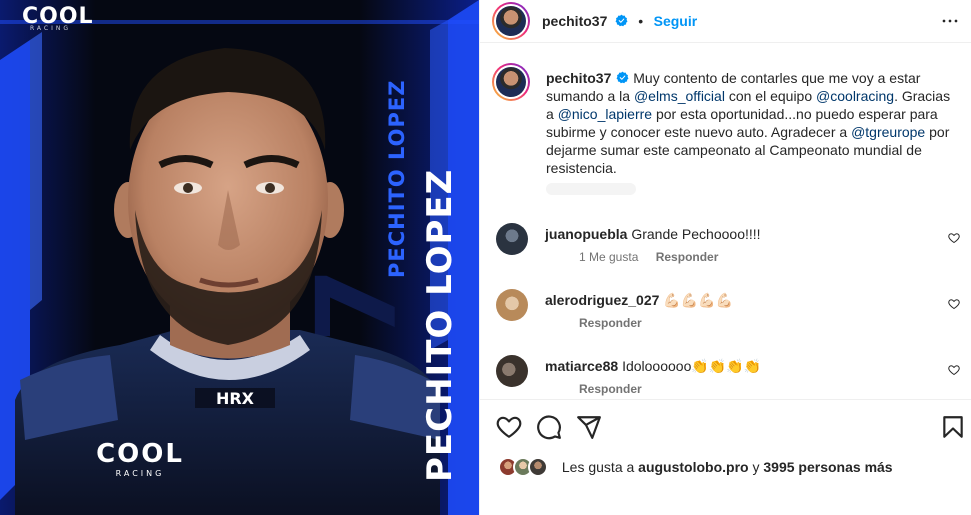 Image resolution: width=971 pixels, height=515 pixels. What do you see at coordinates (140, 454) in the screenshot?
I see `chest-logo-text: COOL` at bounding box center [140, 454].